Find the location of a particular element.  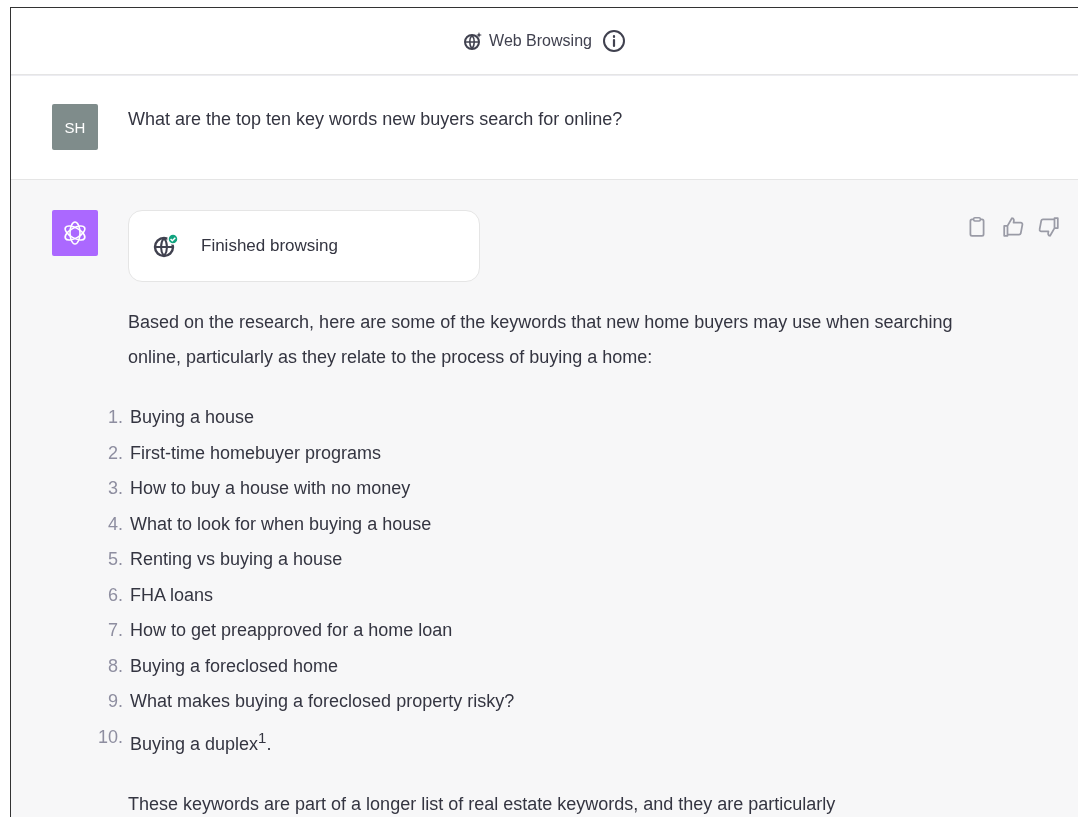

list-item-text: FHA loans is located at coordinates (172, 595).